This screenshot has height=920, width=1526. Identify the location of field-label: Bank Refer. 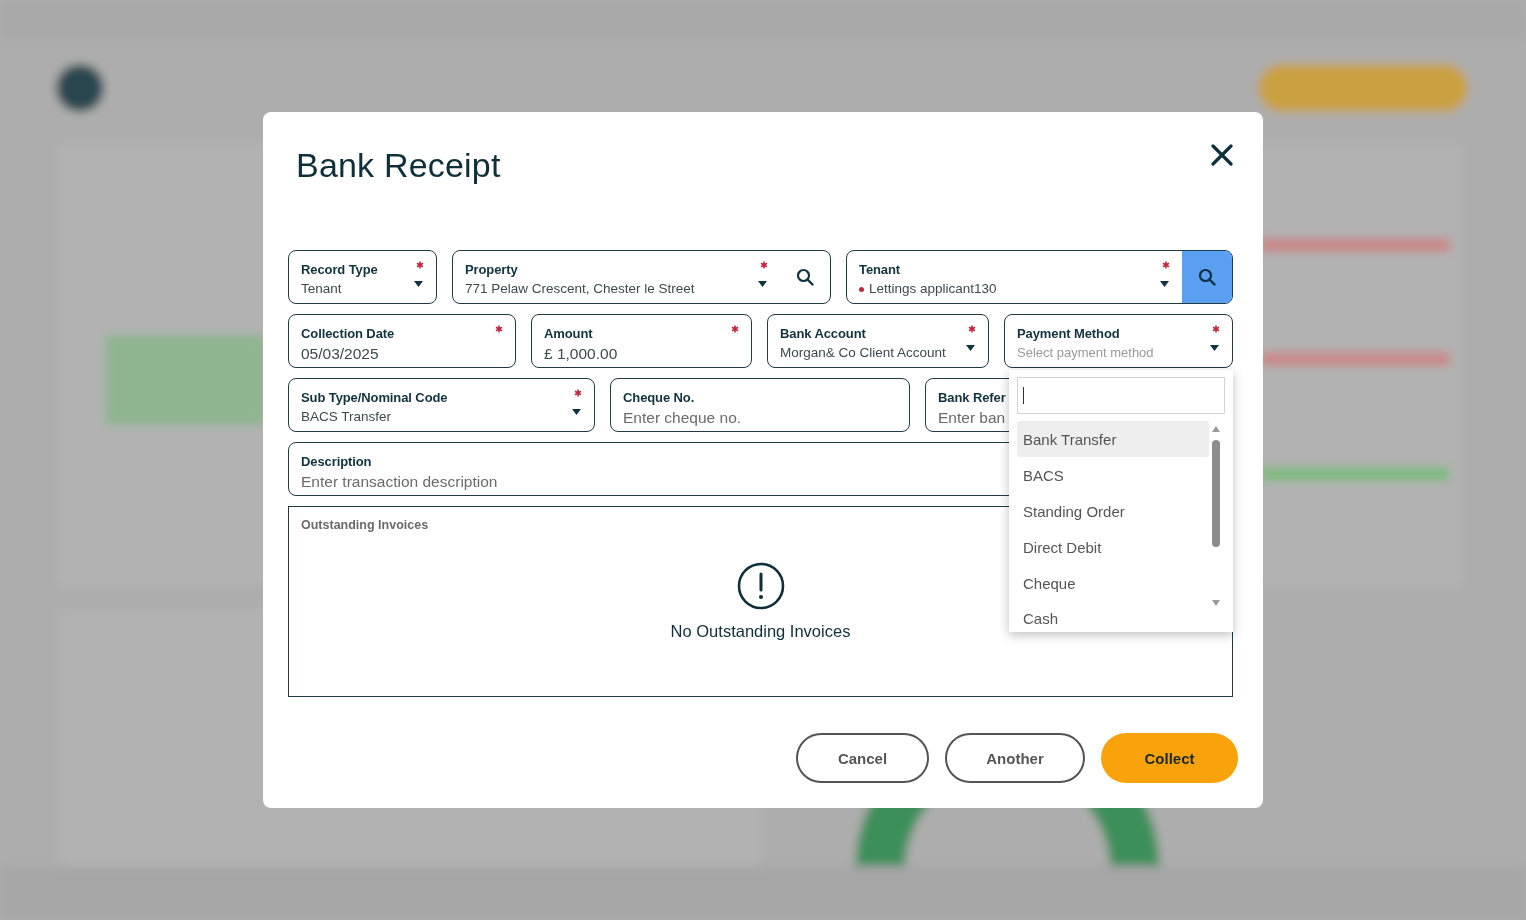
(972, 398).